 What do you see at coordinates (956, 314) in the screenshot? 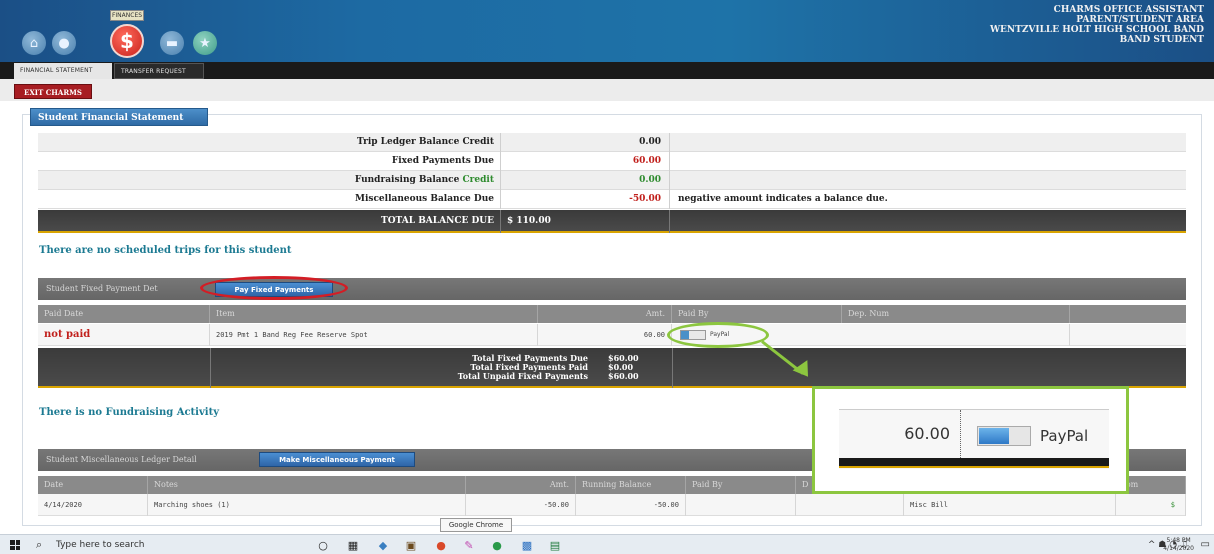
I see `col-dep-num: Dep. Num` at bounding box center [956, 314].